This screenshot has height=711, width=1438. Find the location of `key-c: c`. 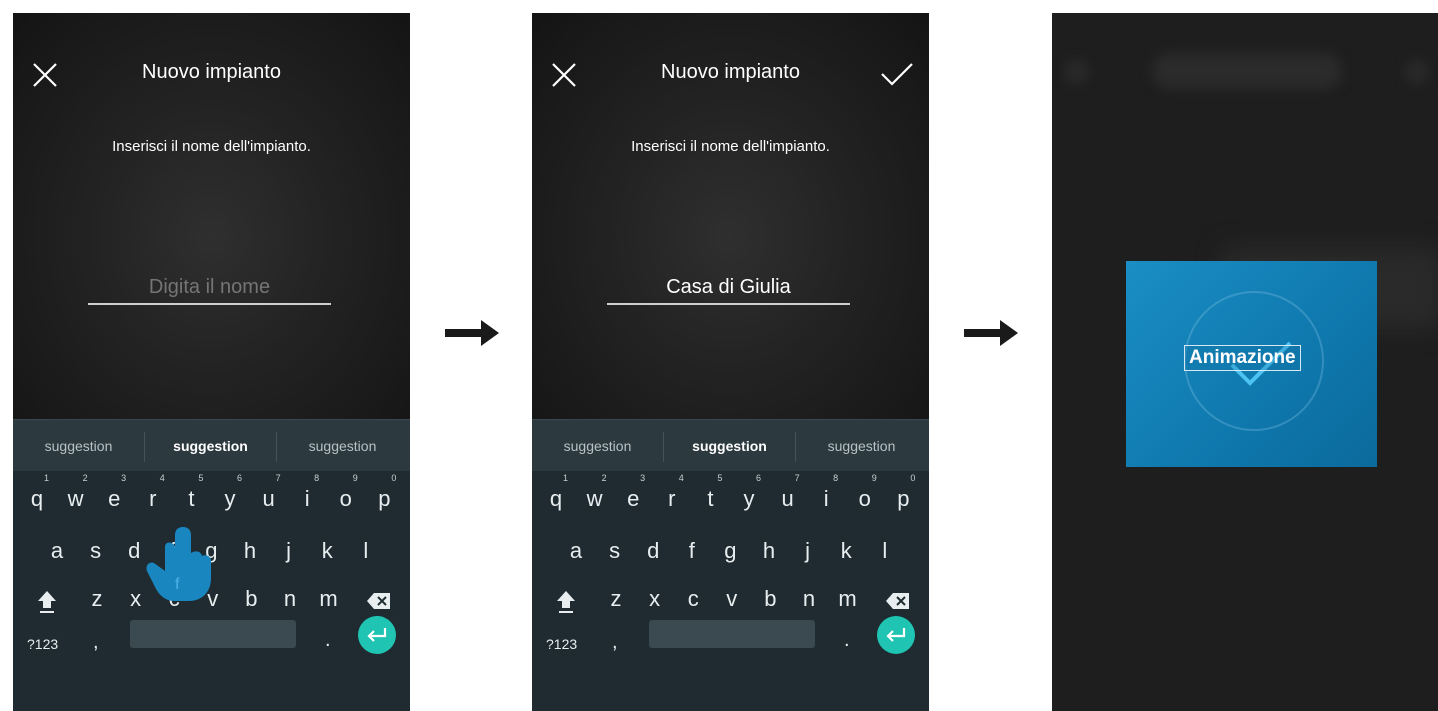

key-c: c is located at coordinates (693, 599).